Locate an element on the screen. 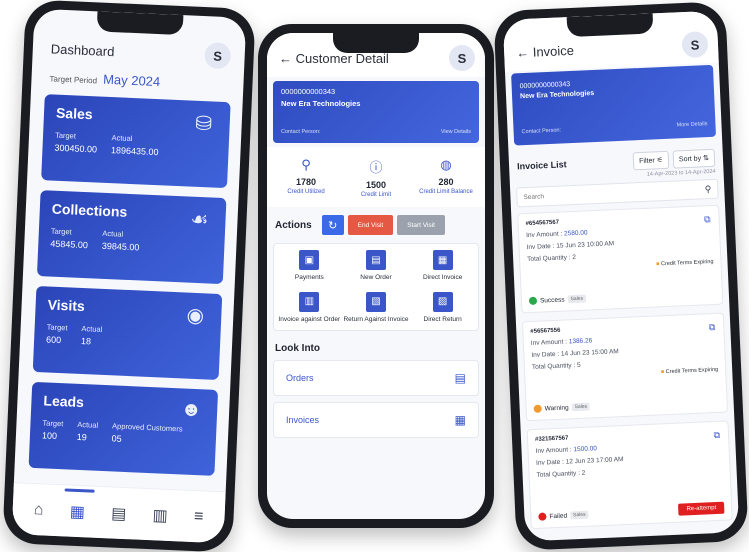 The width and height of the screenshot is (749, 552). store-icon: ▥ is located at coordinates (160, 515).